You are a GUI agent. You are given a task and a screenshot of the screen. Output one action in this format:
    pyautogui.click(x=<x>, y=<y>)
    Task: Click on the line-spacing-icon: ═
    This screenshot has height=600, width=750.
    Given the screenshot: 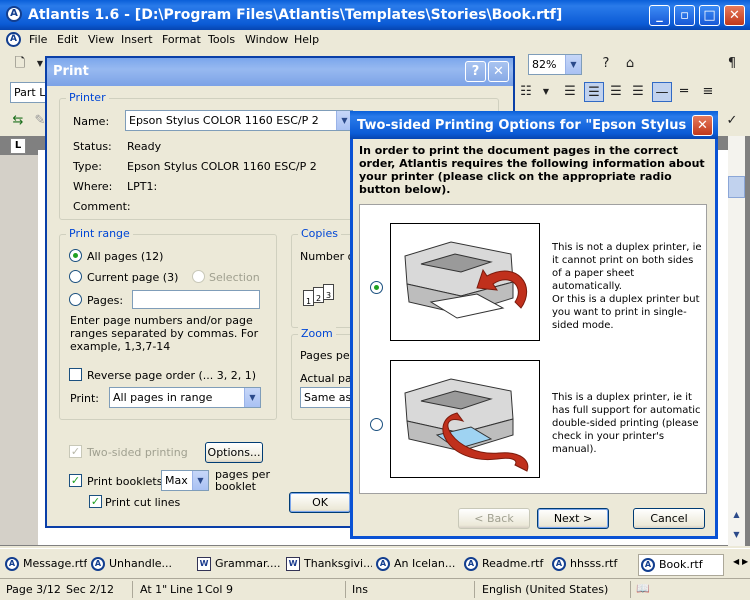 What is the action you would take?
    pyautogui.click(x=684, y=92)
    